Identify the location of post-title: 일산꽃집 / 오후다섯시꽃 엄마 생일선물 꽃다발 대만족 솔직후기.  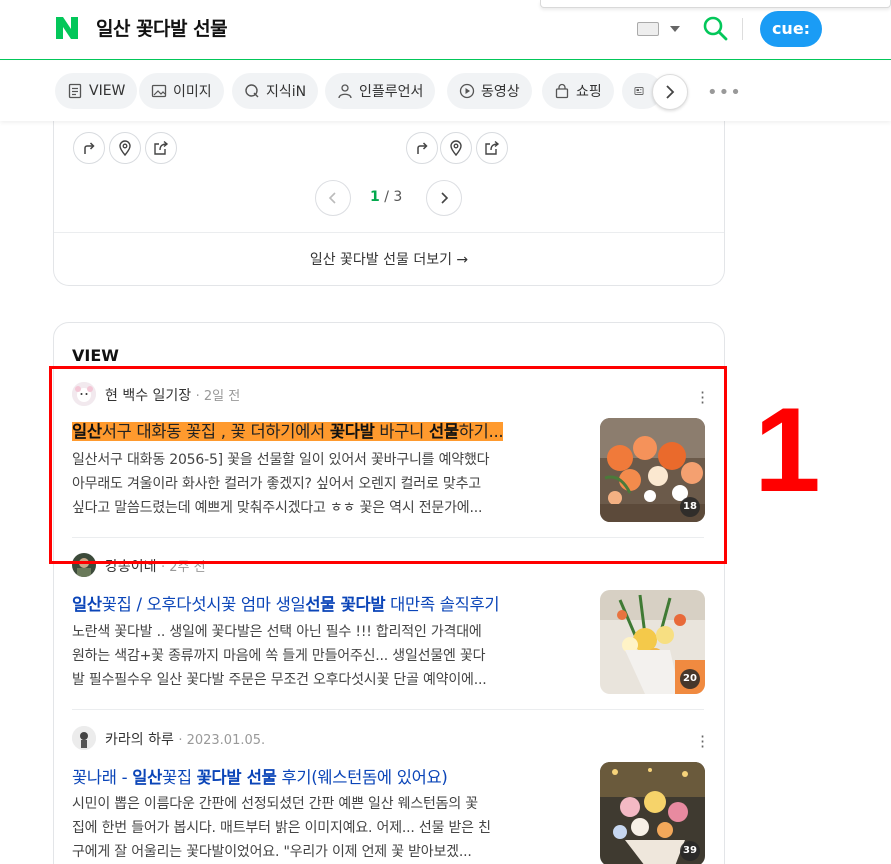
(327, 603).